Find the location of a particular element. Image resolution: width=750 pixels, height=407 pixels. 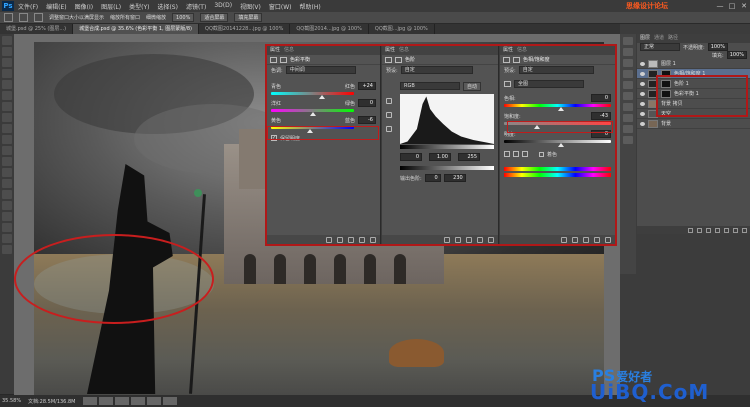

gray-eyedropper-icon is located at coordinates (389, 115).